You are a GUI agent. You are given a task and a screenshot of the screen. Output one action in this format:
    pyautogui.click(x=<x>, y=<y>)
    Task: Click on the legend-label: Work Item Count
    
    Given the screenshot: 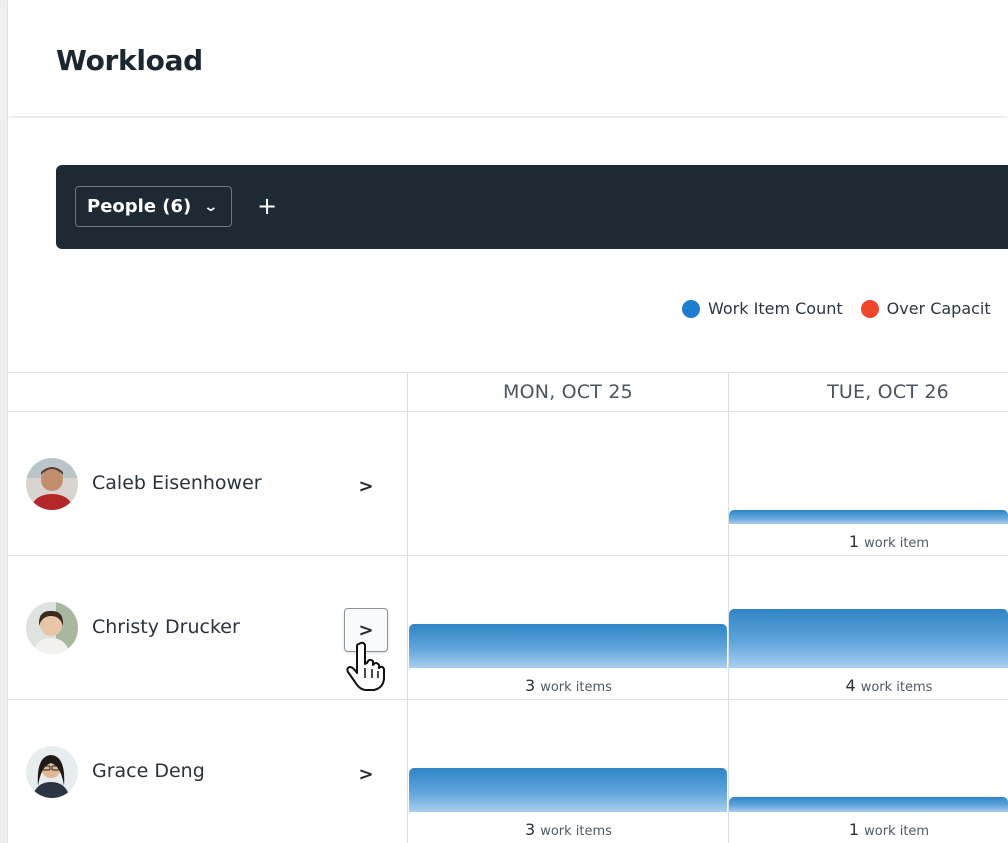 What is the action you would take?
    pyautogui.click(x=775, y=308)
    